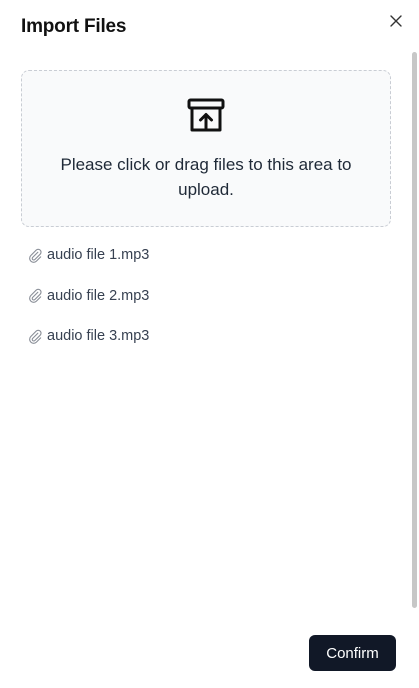 The image size is (419, 688). I want to click on archive-upload-icon, so click(206, 115).